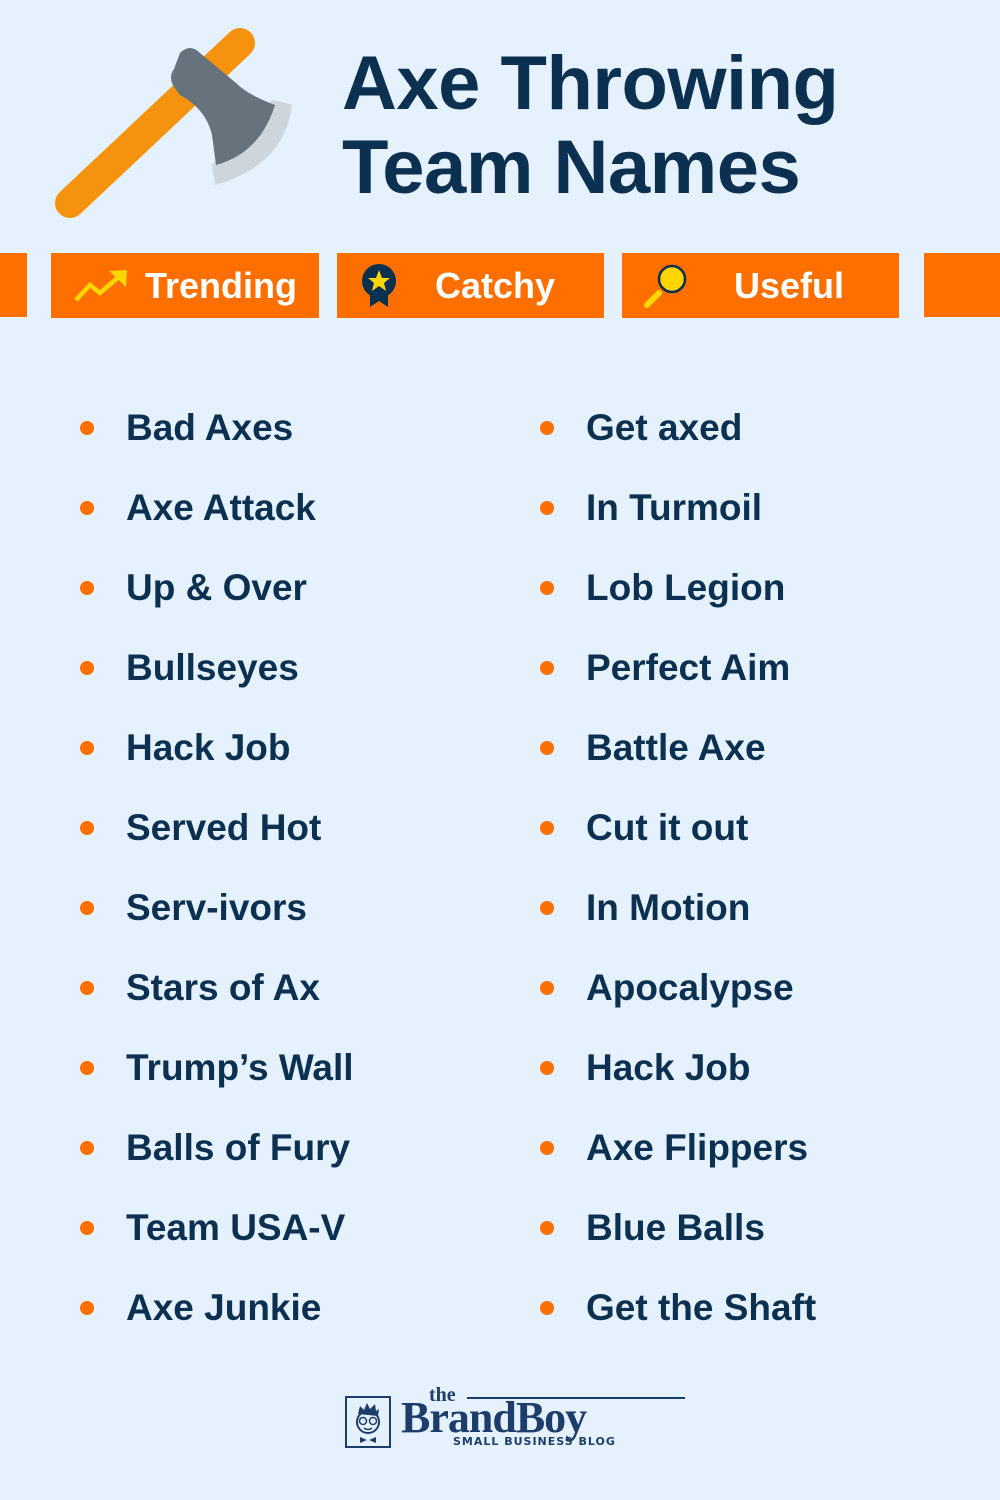 The image size is (1000, 1500). I want to click on team-name: Serv-ivors, so click(216, 907).